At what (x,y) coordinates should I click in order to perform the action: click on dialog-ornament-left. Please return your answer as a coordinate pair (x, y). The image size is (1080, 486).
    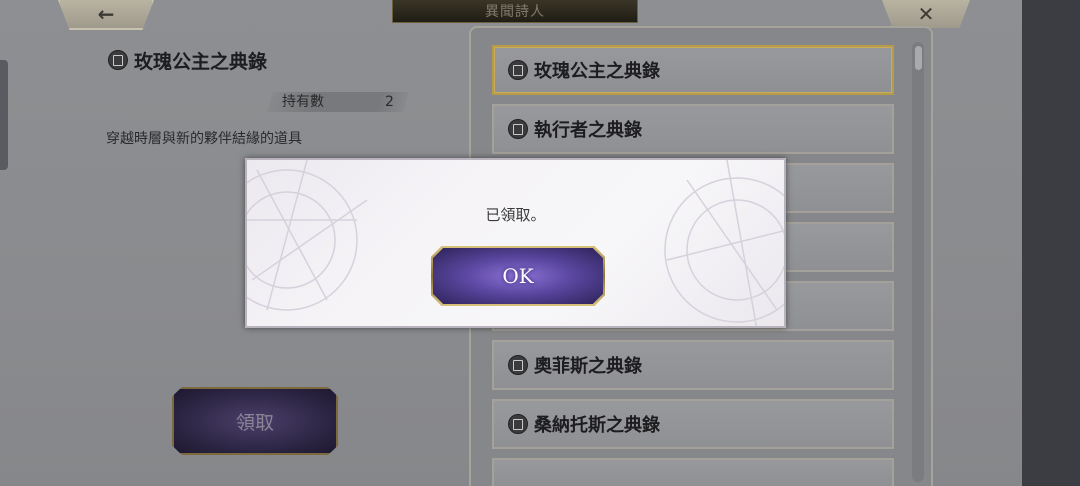
    Looking at the image, I should click on (307, 235).